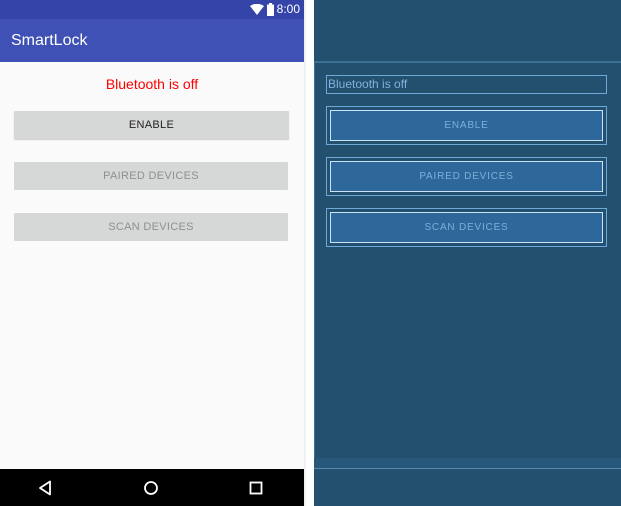 This screenshot has height=506, width=621. I want to click on status-icons: 8:00, so click(274, 9).